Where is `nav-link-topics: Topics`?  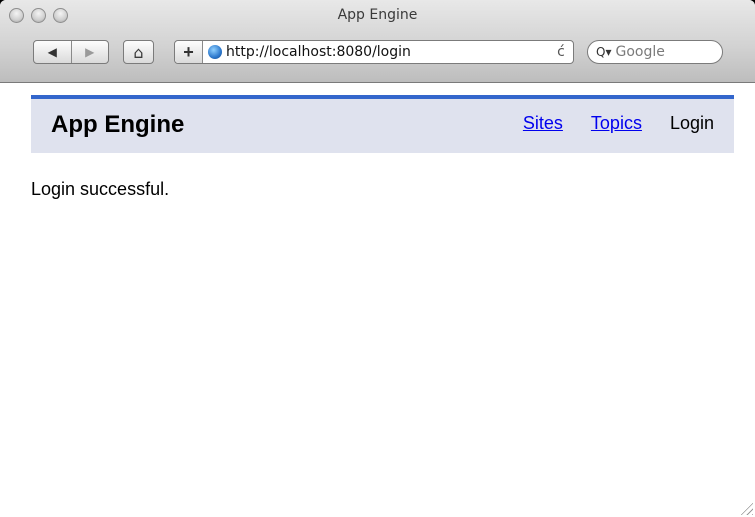
nav-link-topics: Topics is located at coordinates (616, 123).